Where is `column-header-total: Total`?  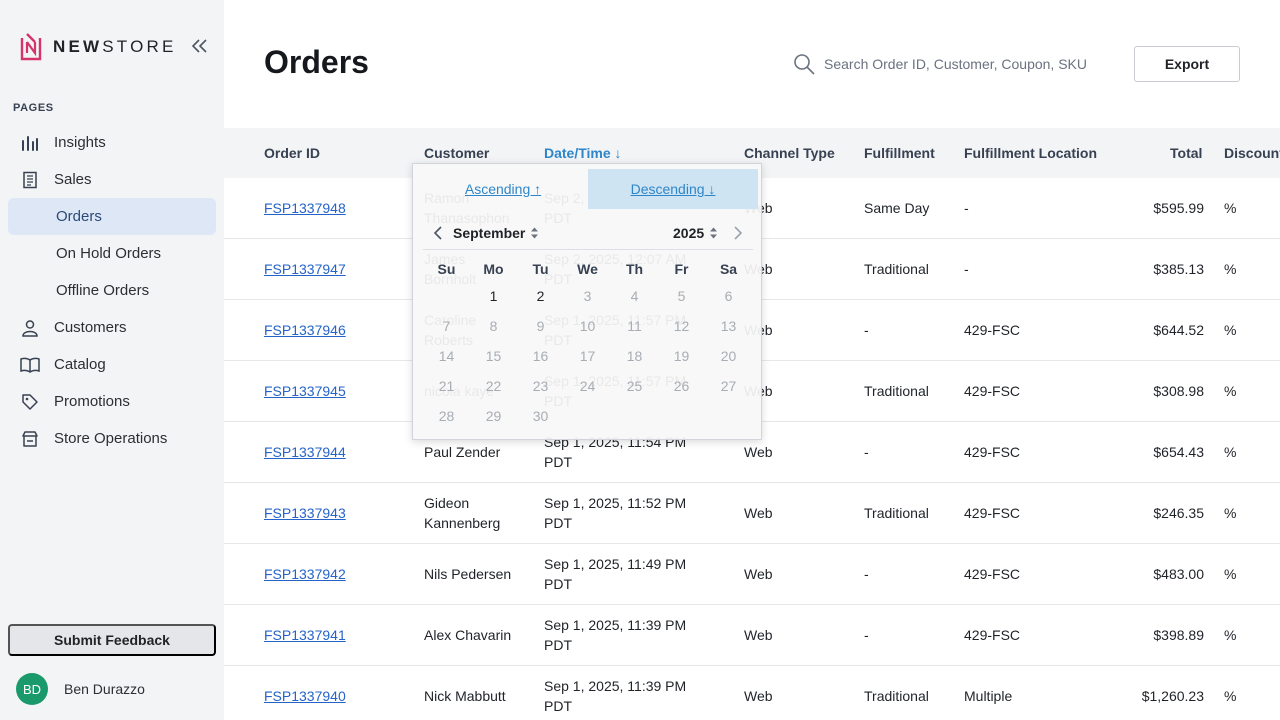 column-header-total: Total is located at coordinates (1186, 153).